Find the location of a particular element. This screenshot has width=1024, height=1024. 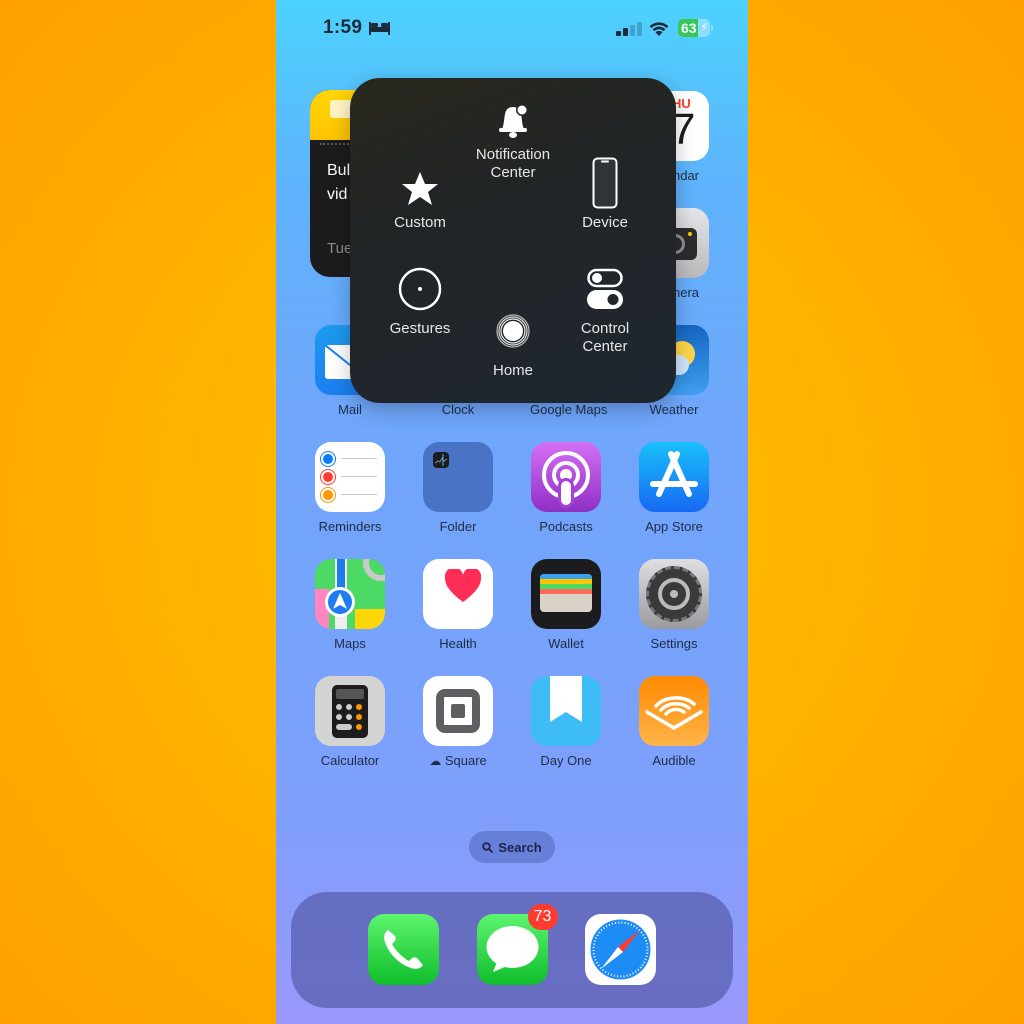

battery-percent: 63 is located at coordinates (689, 28).